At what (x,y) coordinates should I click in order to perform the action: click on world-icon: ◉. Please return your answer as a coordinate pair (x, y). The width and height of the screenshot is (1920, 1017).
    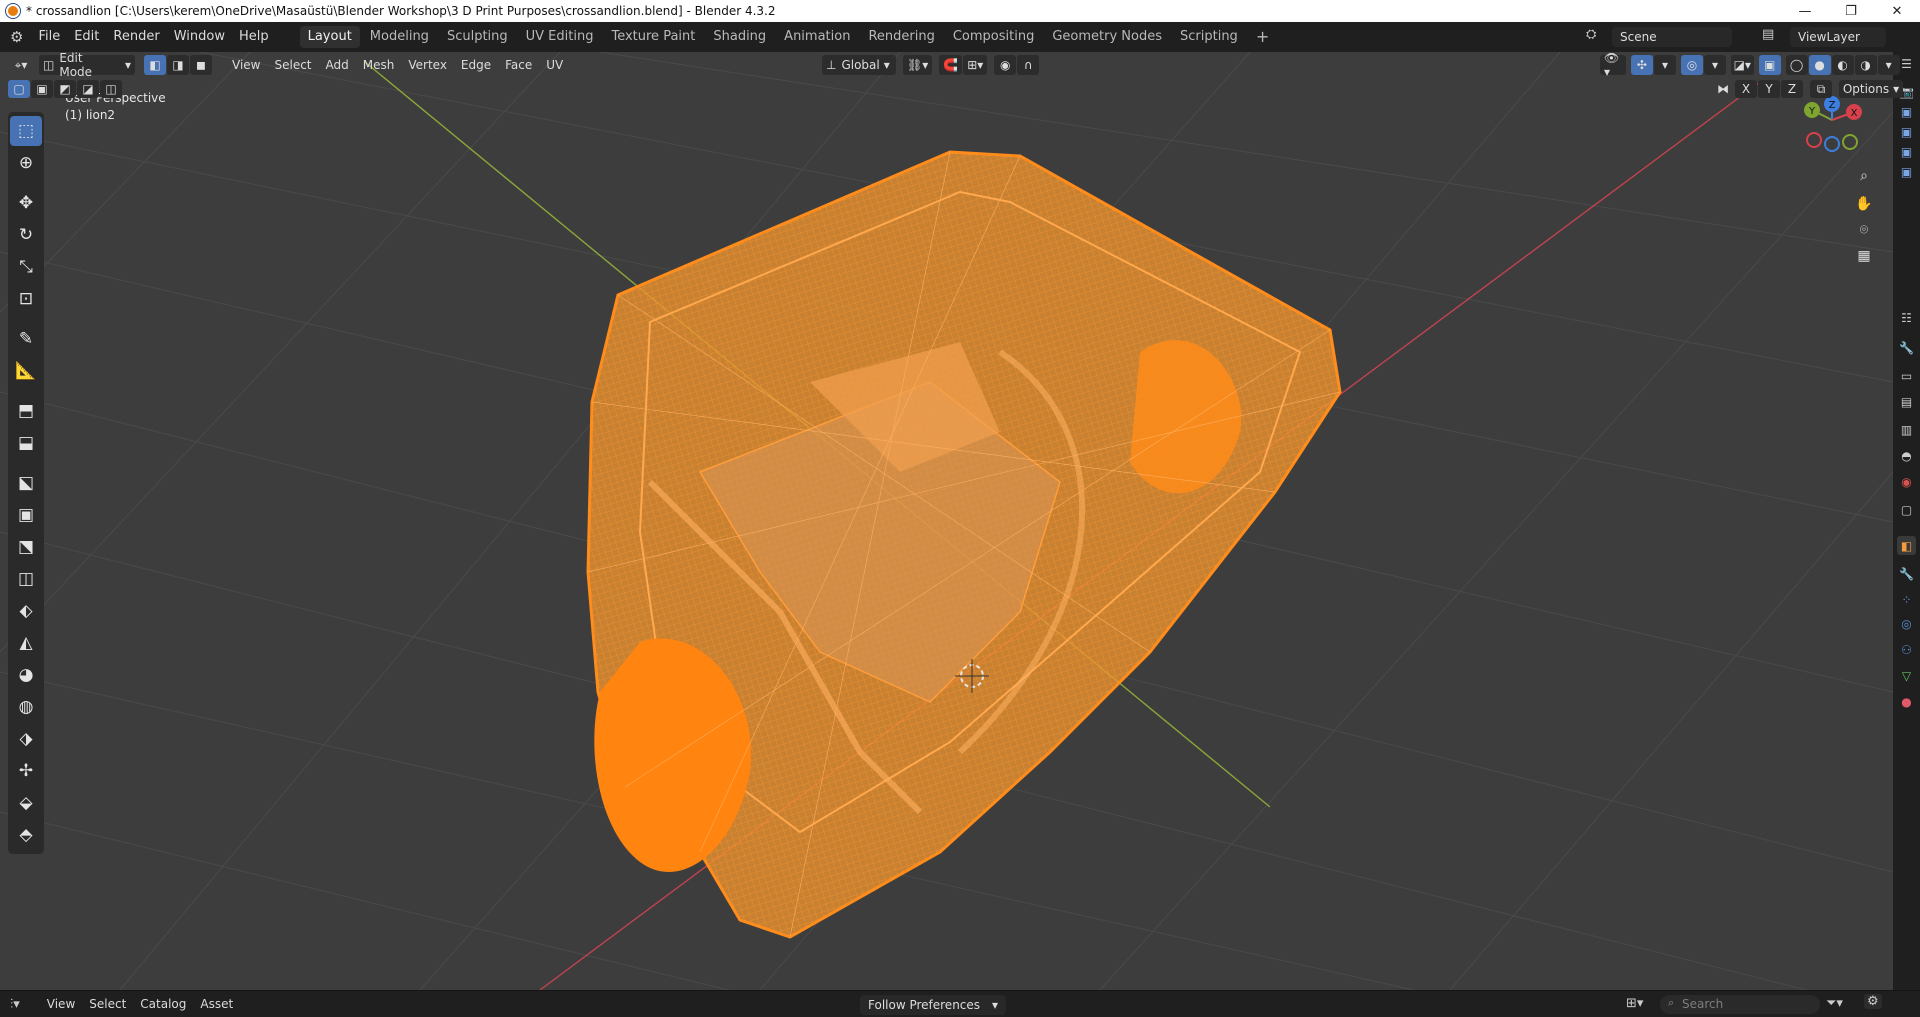
    Looking at the image, I should click on (1906, 481).